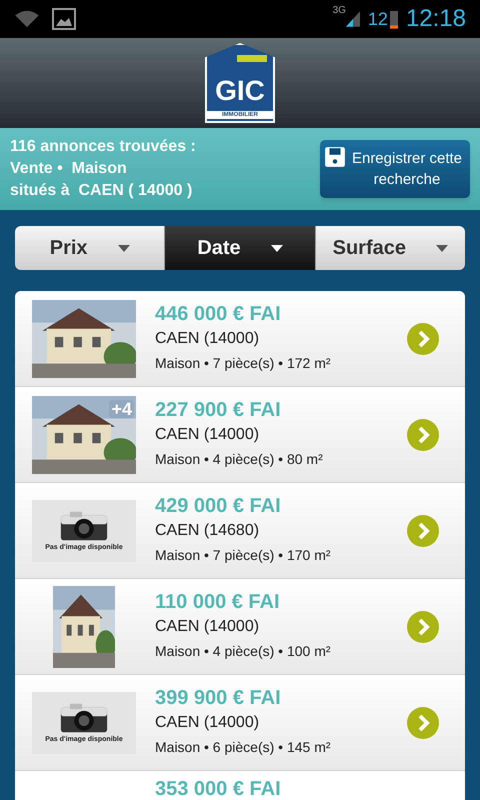 Image resolution: width=480 pixels, height=800 pixels. I want to click on save-search-button: Enregistrer cette recherche, so click(395, 169).